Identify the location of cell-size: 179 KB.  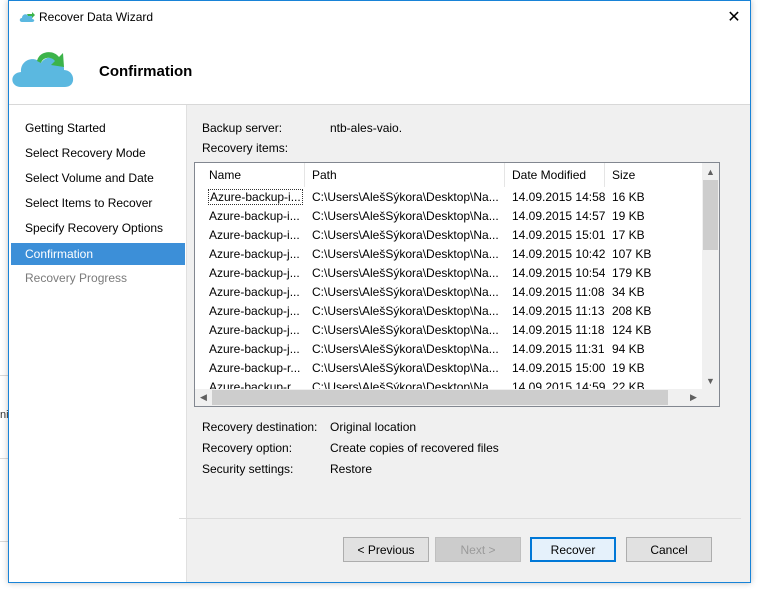
(650, 273).